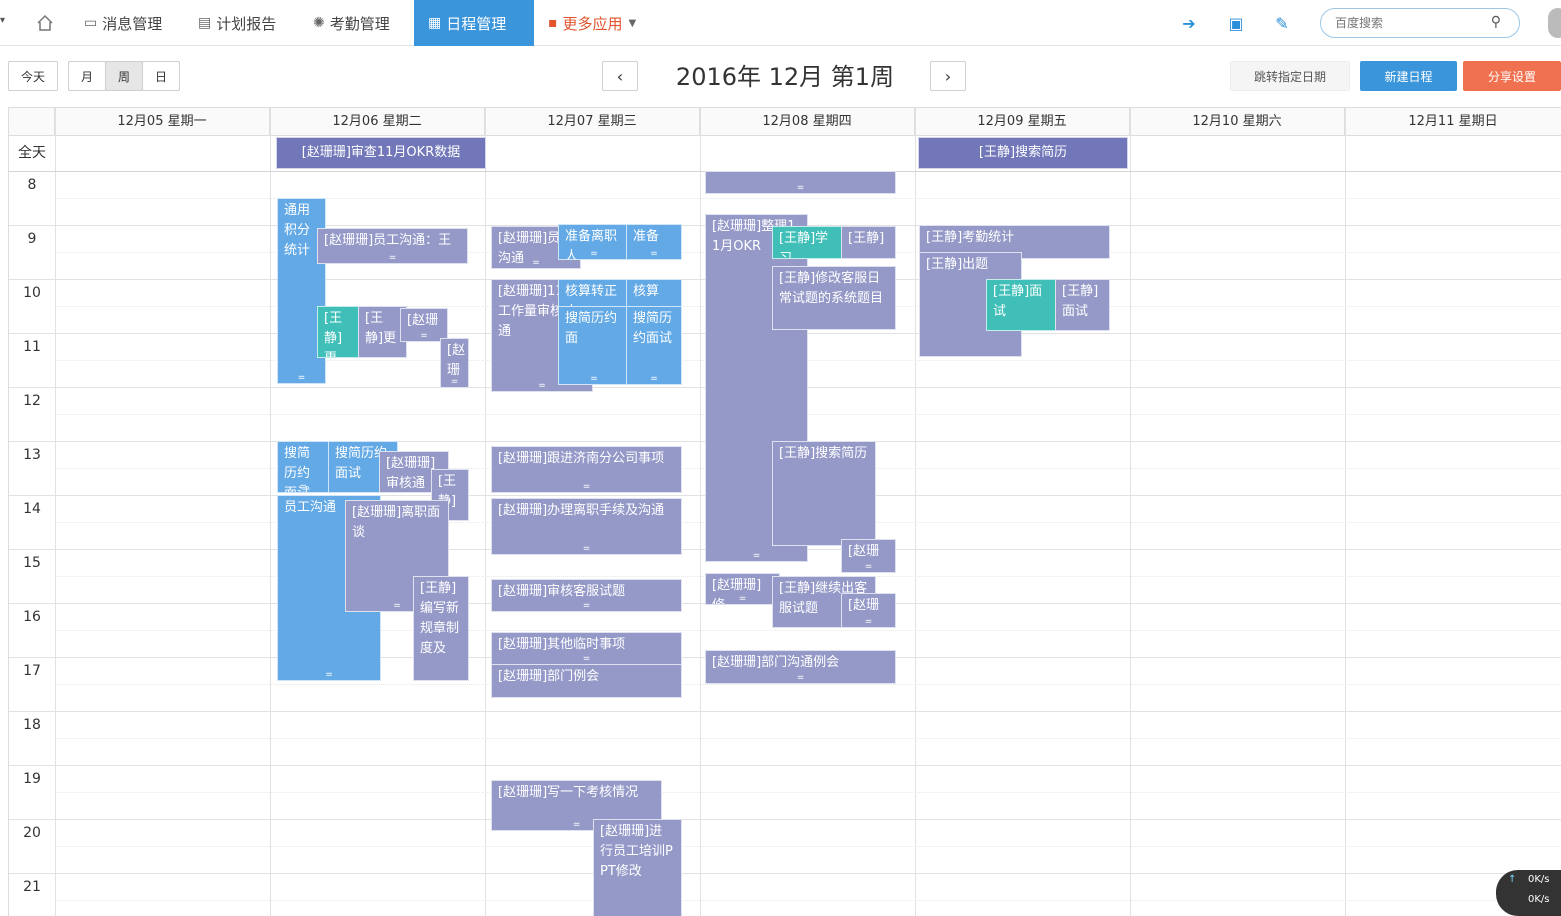 The image size is (1561, 916). I want to click on share-settings-button: 分享设置, so click(1512, 76).